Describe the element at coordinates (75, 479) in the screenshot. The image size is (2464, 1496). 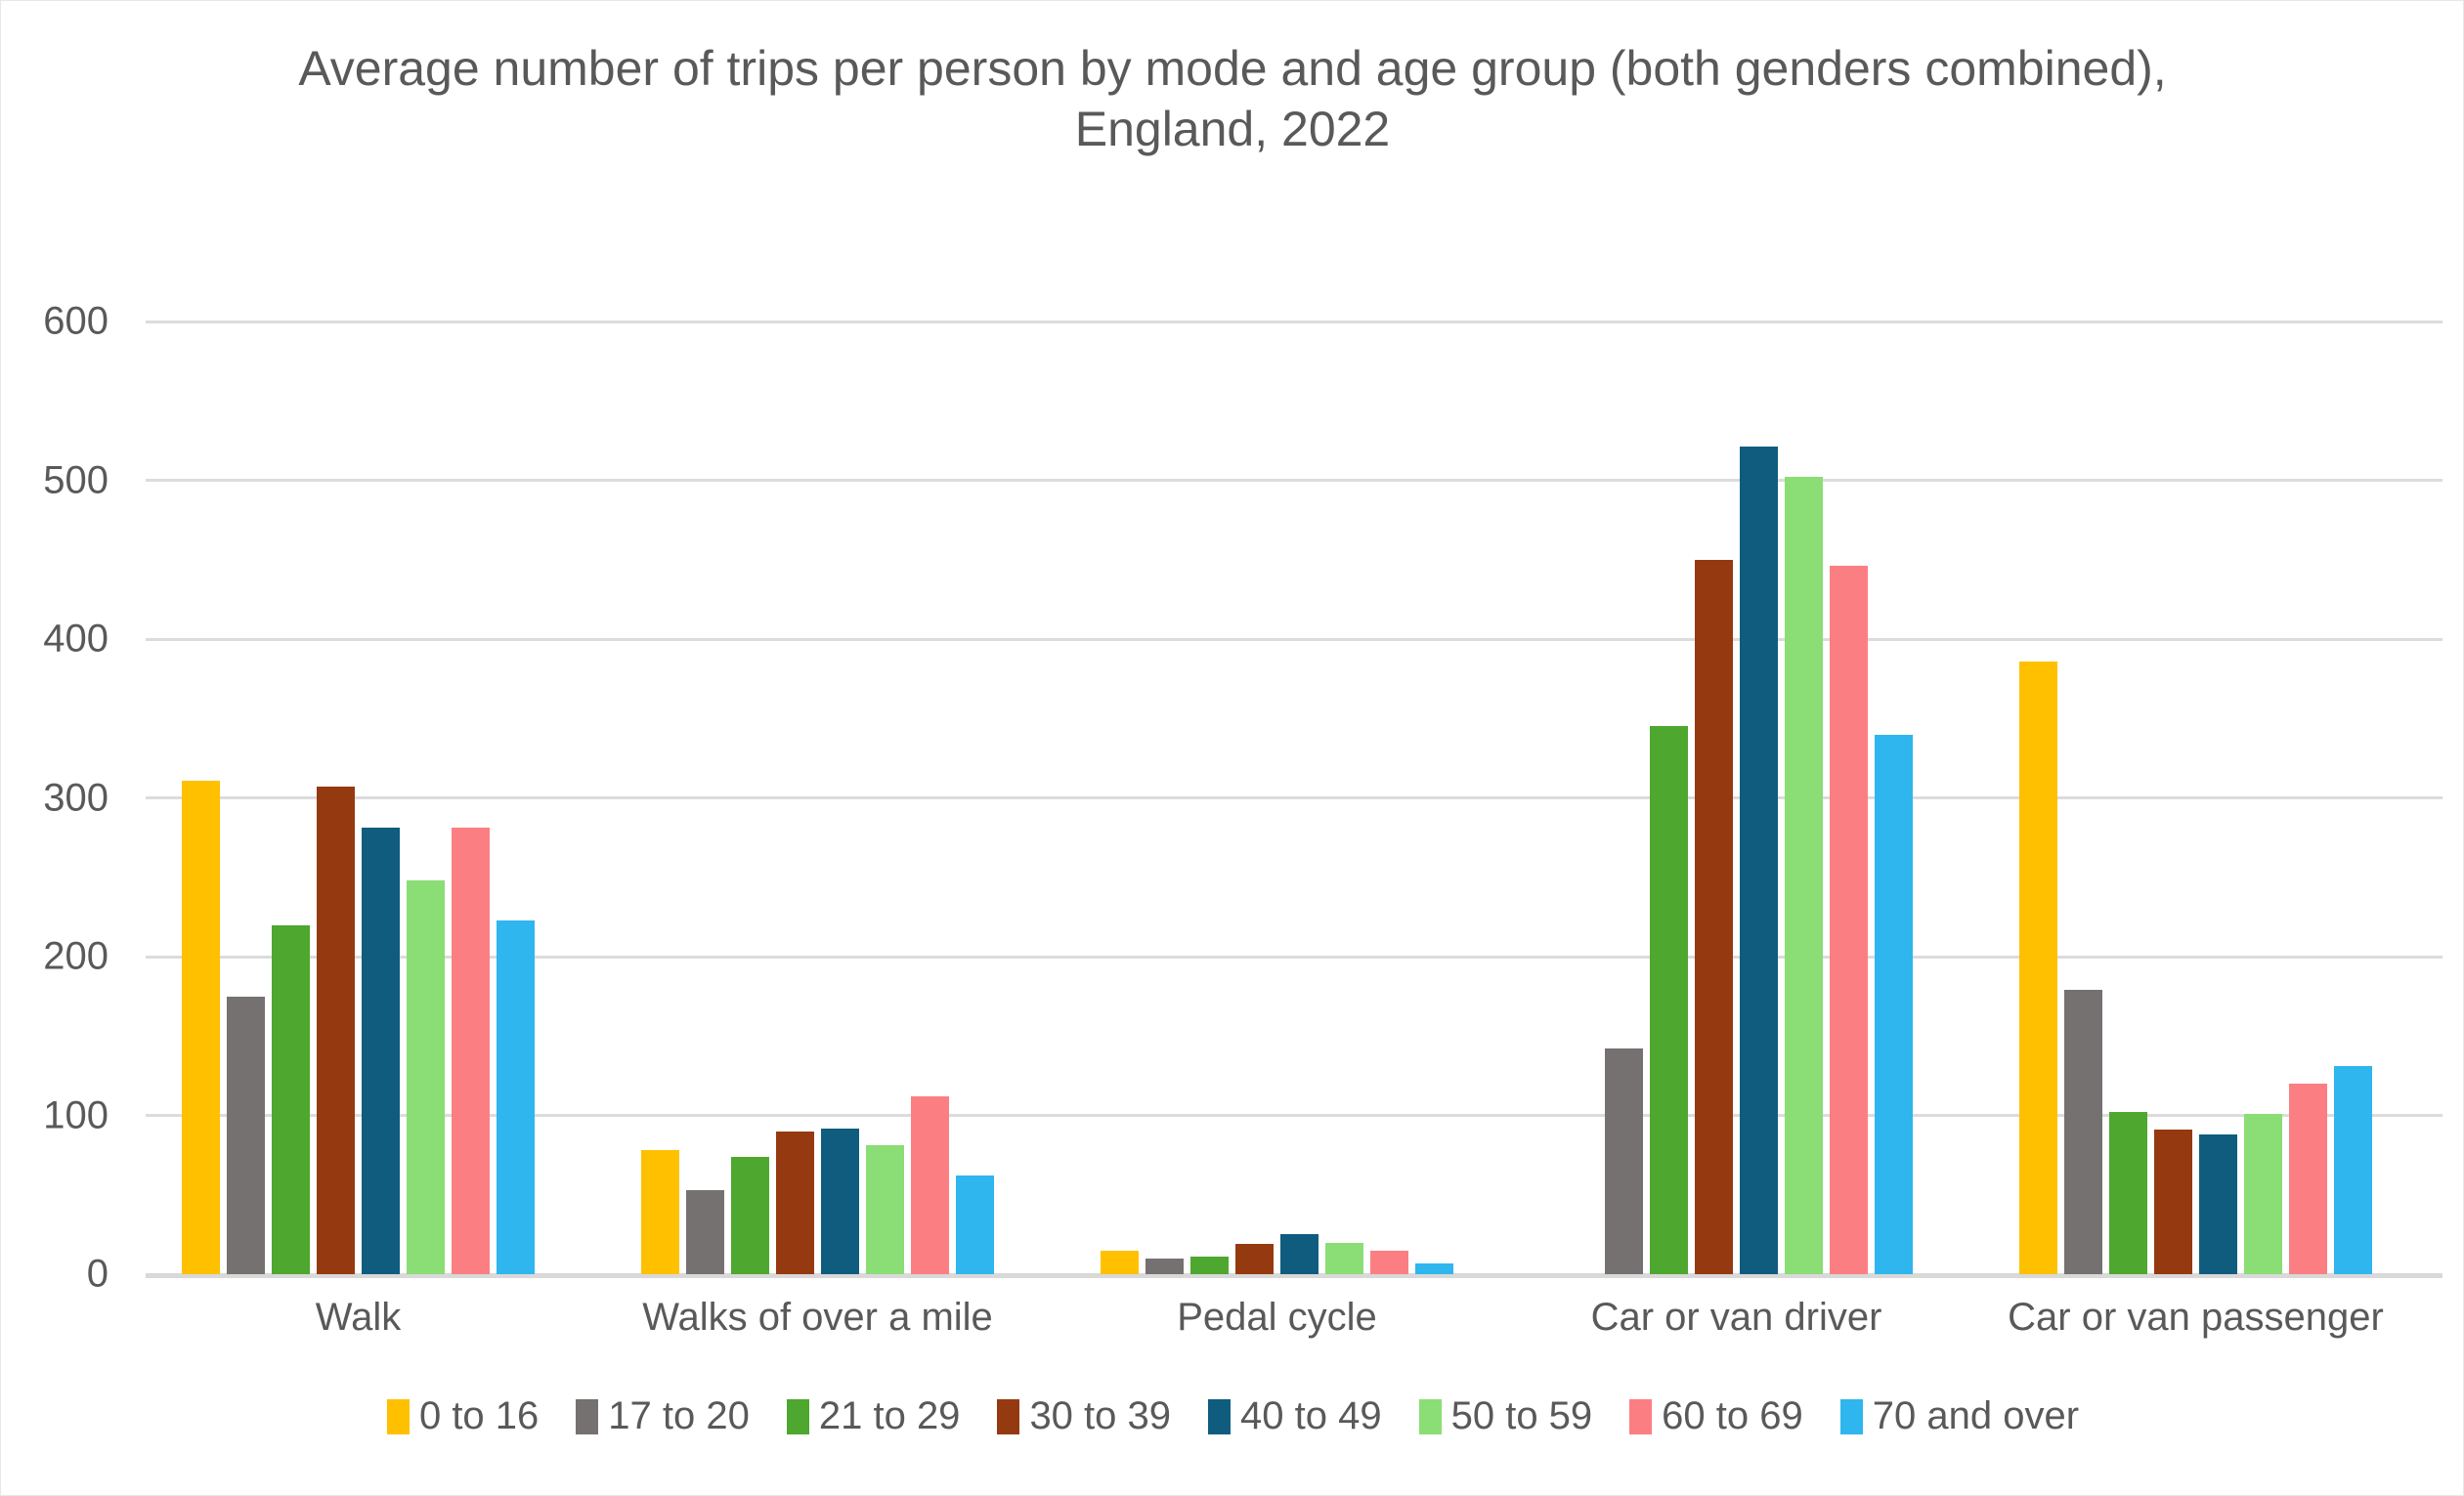
I see `y-axis-tick-label: 500` at that location.